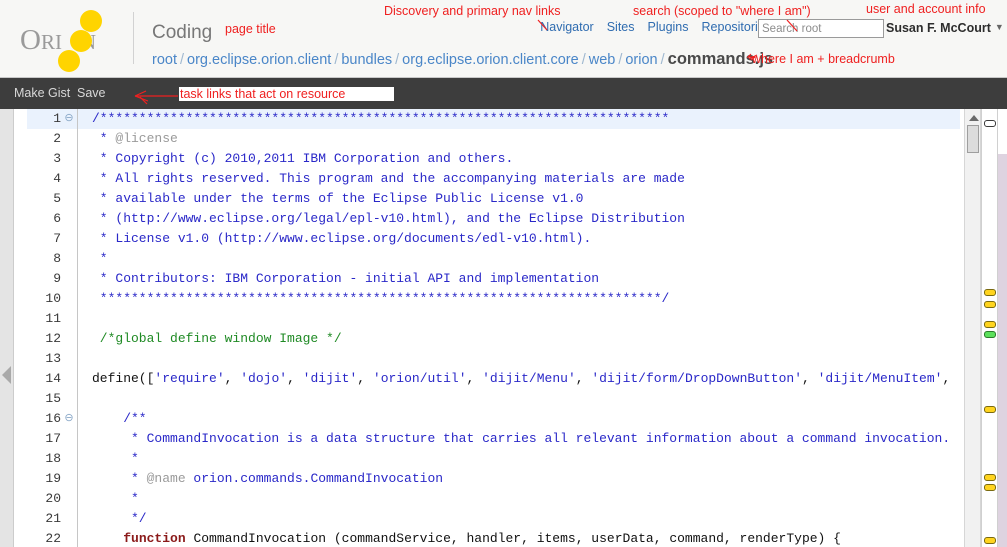 Image resolution: width=1007 pixels, height=547 pixels. I want to click on code-line: 15, so click(493, 399).